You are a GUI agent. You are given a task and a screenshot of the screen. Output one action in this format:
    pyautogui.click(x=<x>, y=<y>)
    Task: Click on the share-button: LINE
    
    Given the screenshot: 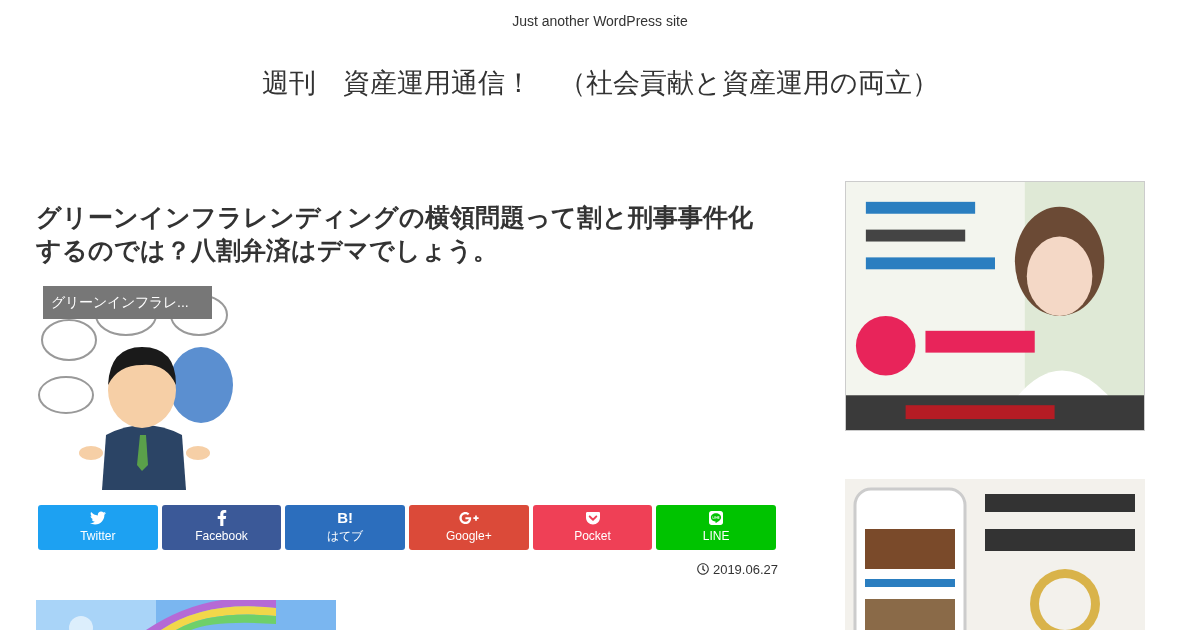 What is the action you would take?
    pyautogui.click(x=716, y=527)
    